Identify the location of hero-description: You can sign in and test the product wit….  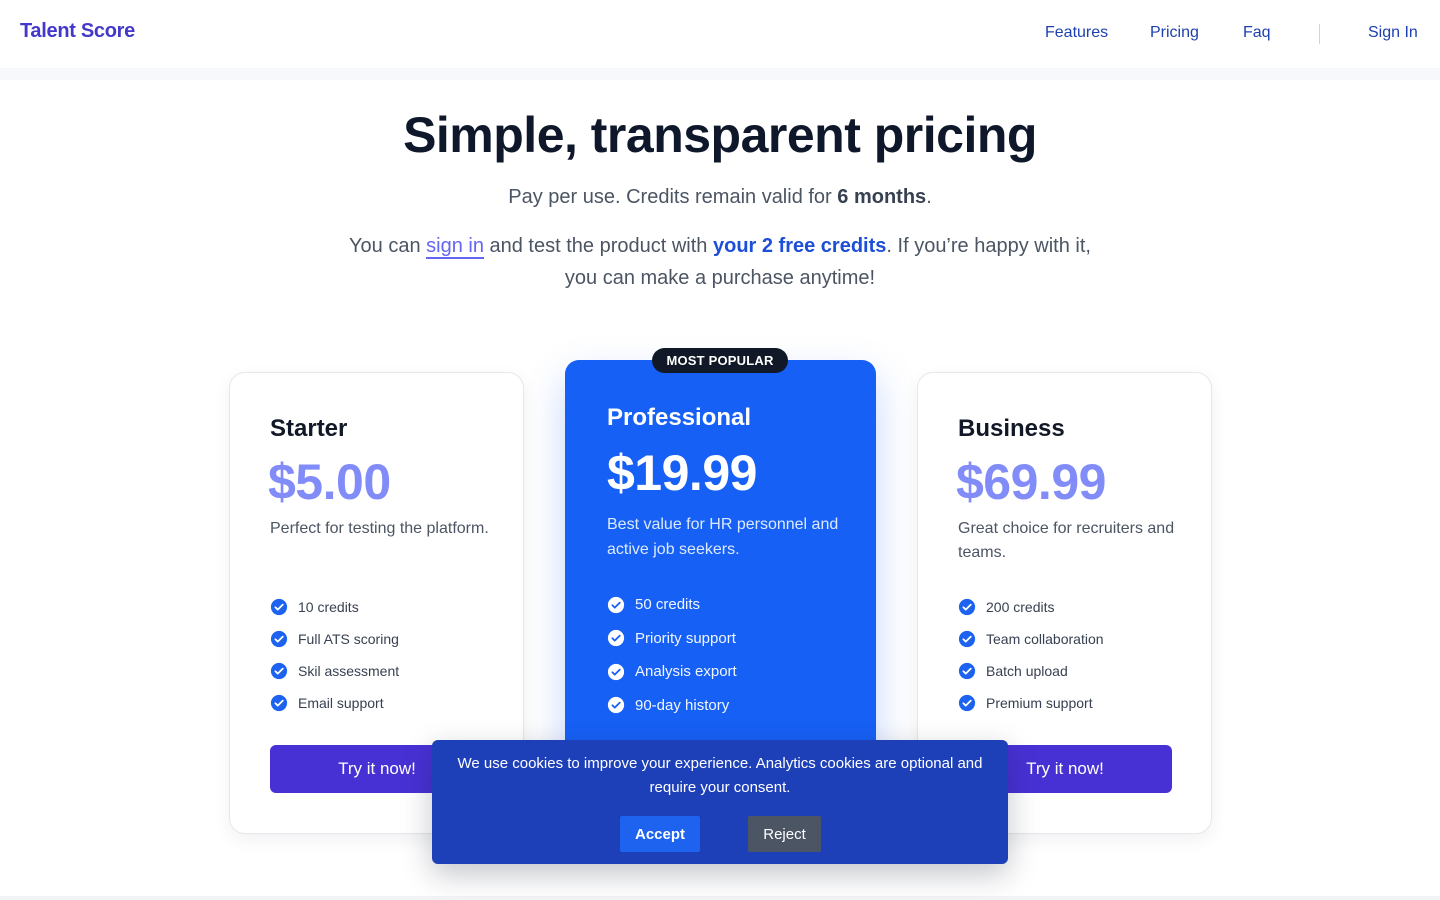
(720, 262).